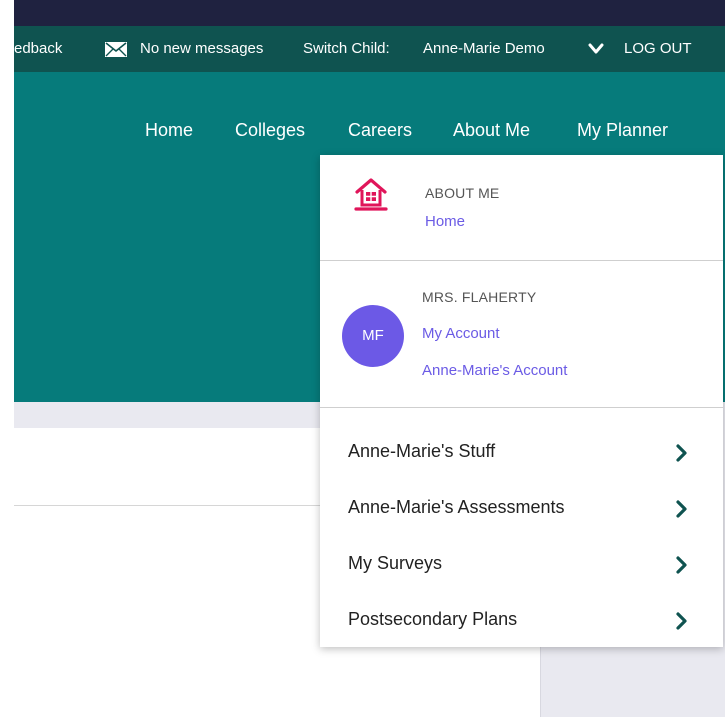 The height and width of the screenshot is (717, 725). Describe the element at coordinates (491, 130) in the screenshot. I see `nav-about-me: About Me` at that location.